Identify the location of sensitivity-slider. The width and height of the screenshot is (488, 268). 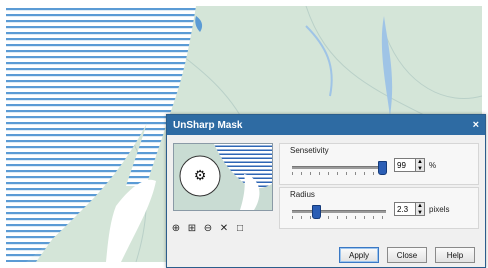
(339, 167).